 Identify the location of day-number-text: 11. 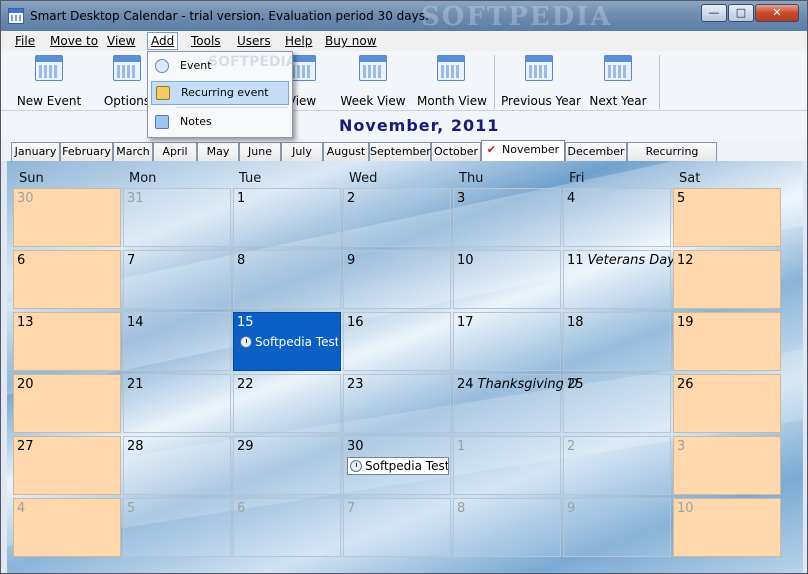
(575, 260).